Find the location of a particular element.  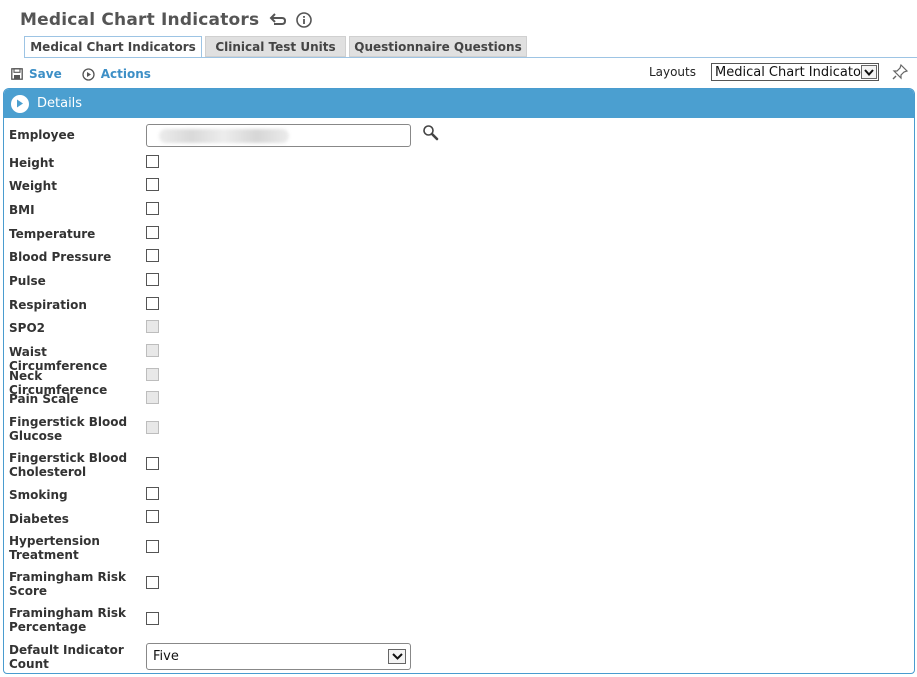

save-button: Save is located at coordinates (36, 74).